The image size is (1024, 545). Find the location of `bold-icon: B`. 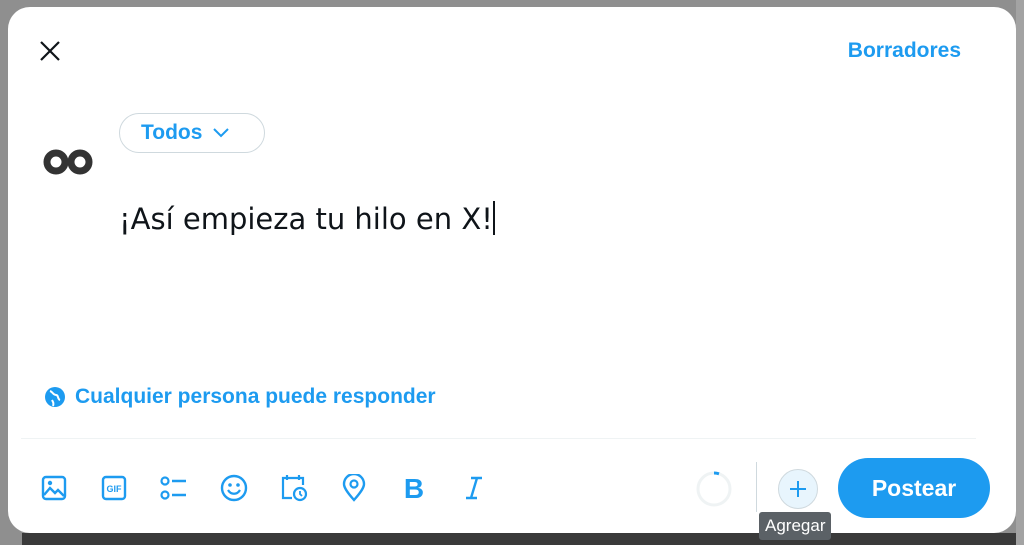

bold-icon: B is located at coordinates (414, 488).